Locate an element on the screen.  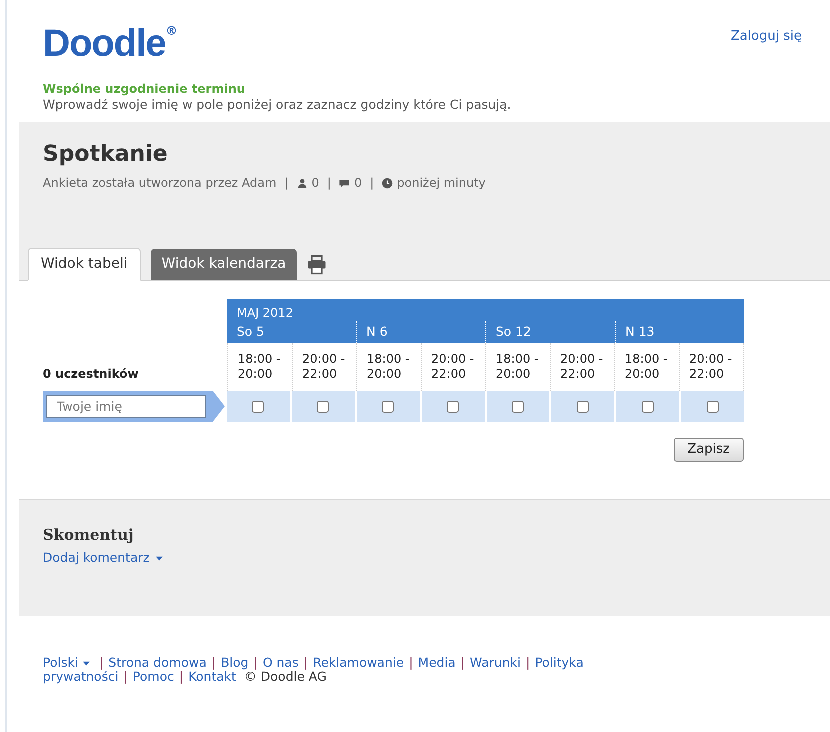
person-icon is located at coordinates (302, 183).